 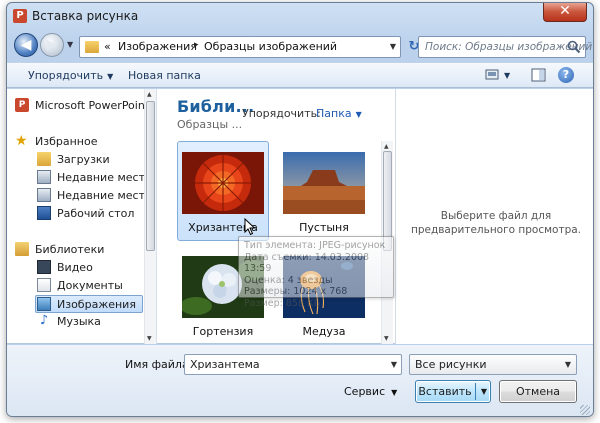 What do you see at coordinates (566, 75) in the screenshot?
I see `help-icon: ?` at bounding box center [566, 75].